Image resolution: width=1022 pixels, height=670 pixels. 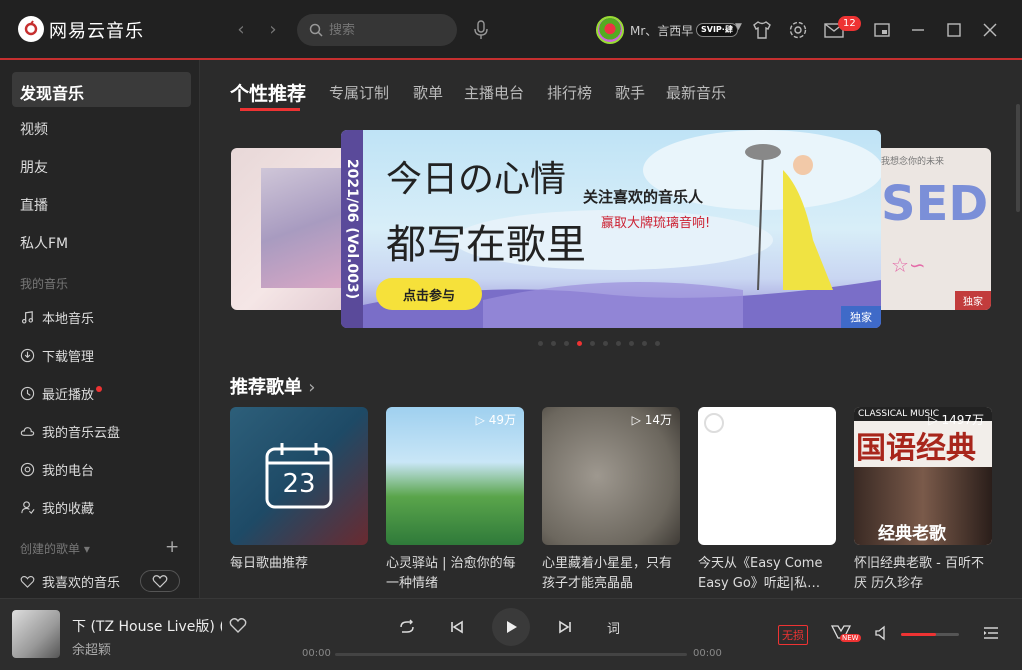 I want to click on minimize-icon, so click(x=918, y=30).